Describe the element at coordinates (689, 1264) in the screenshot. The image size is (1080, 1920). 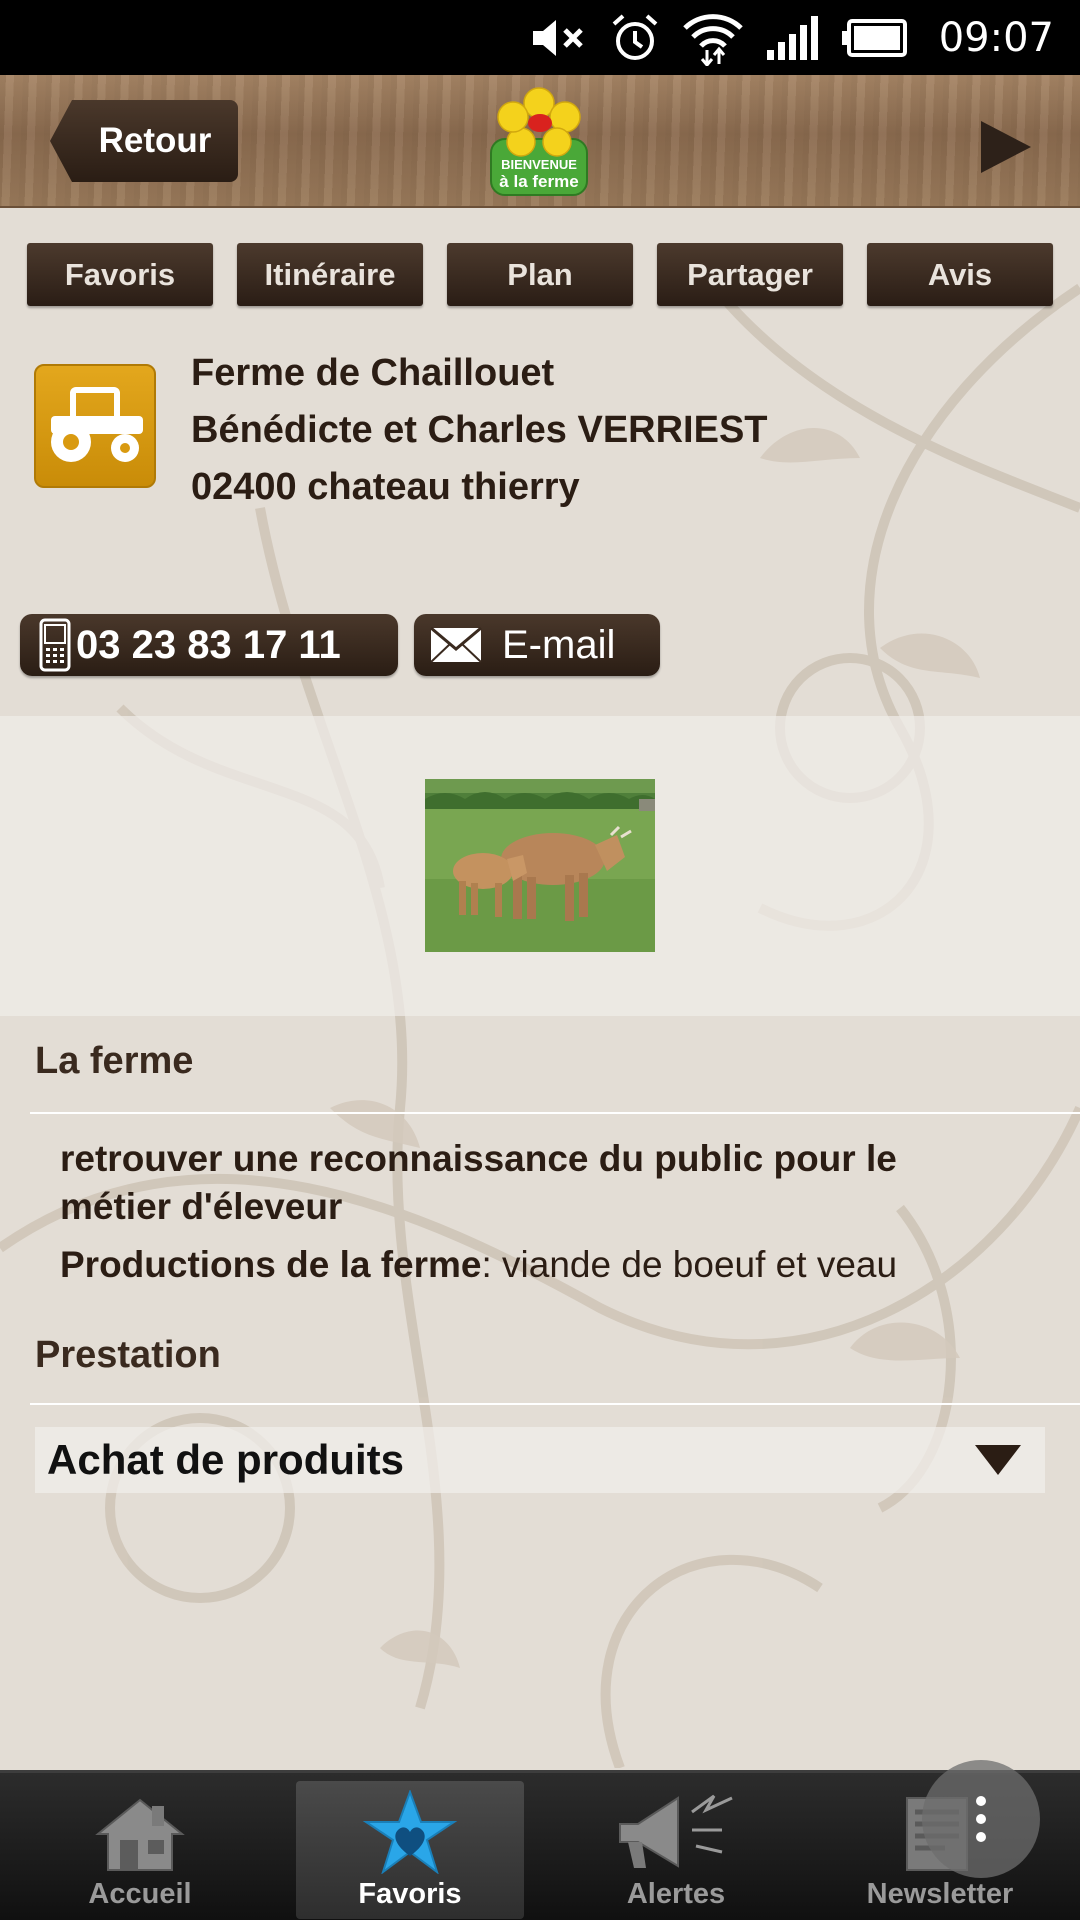
I see `productions-value: : viande de boeuf et veau` at that location.